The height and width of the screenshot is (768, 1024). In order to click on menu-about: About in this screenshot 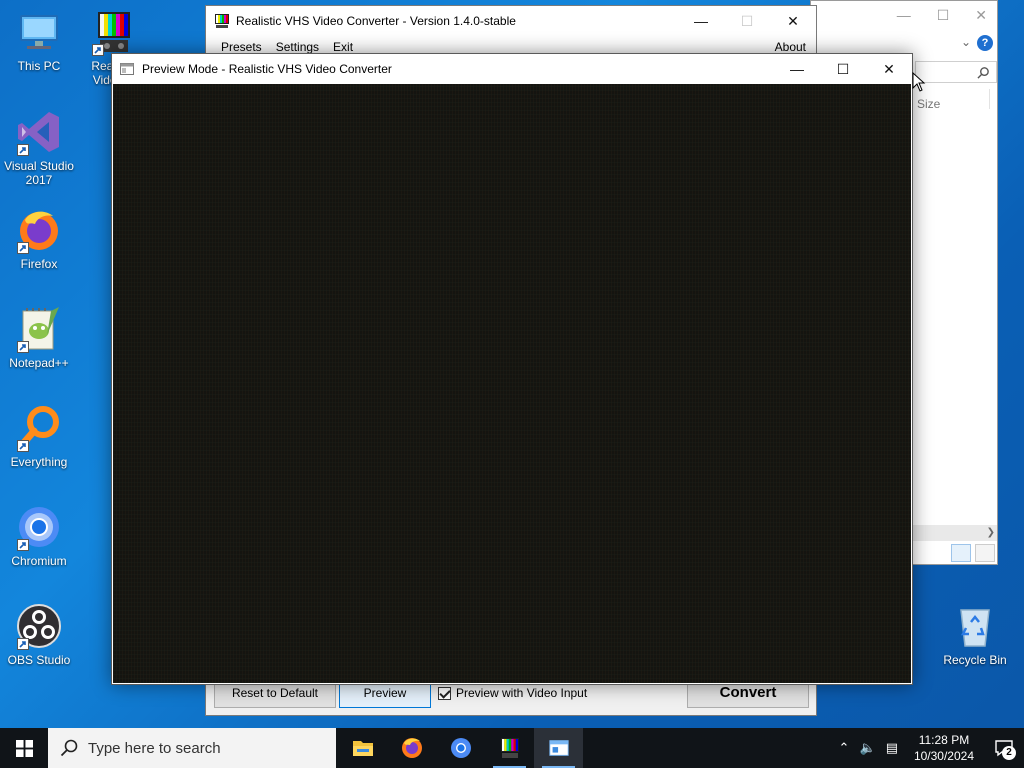, I will do `click(790, 47)`.